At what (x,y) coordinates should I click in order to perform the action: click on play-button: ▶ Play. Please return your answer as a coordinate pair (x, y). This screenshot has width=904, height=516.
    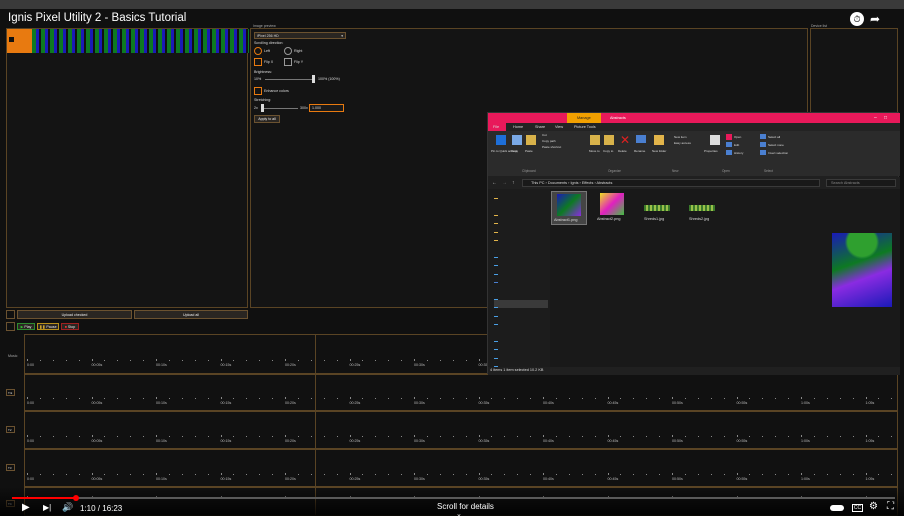
    Looking at the image, I should click on (26, 326).